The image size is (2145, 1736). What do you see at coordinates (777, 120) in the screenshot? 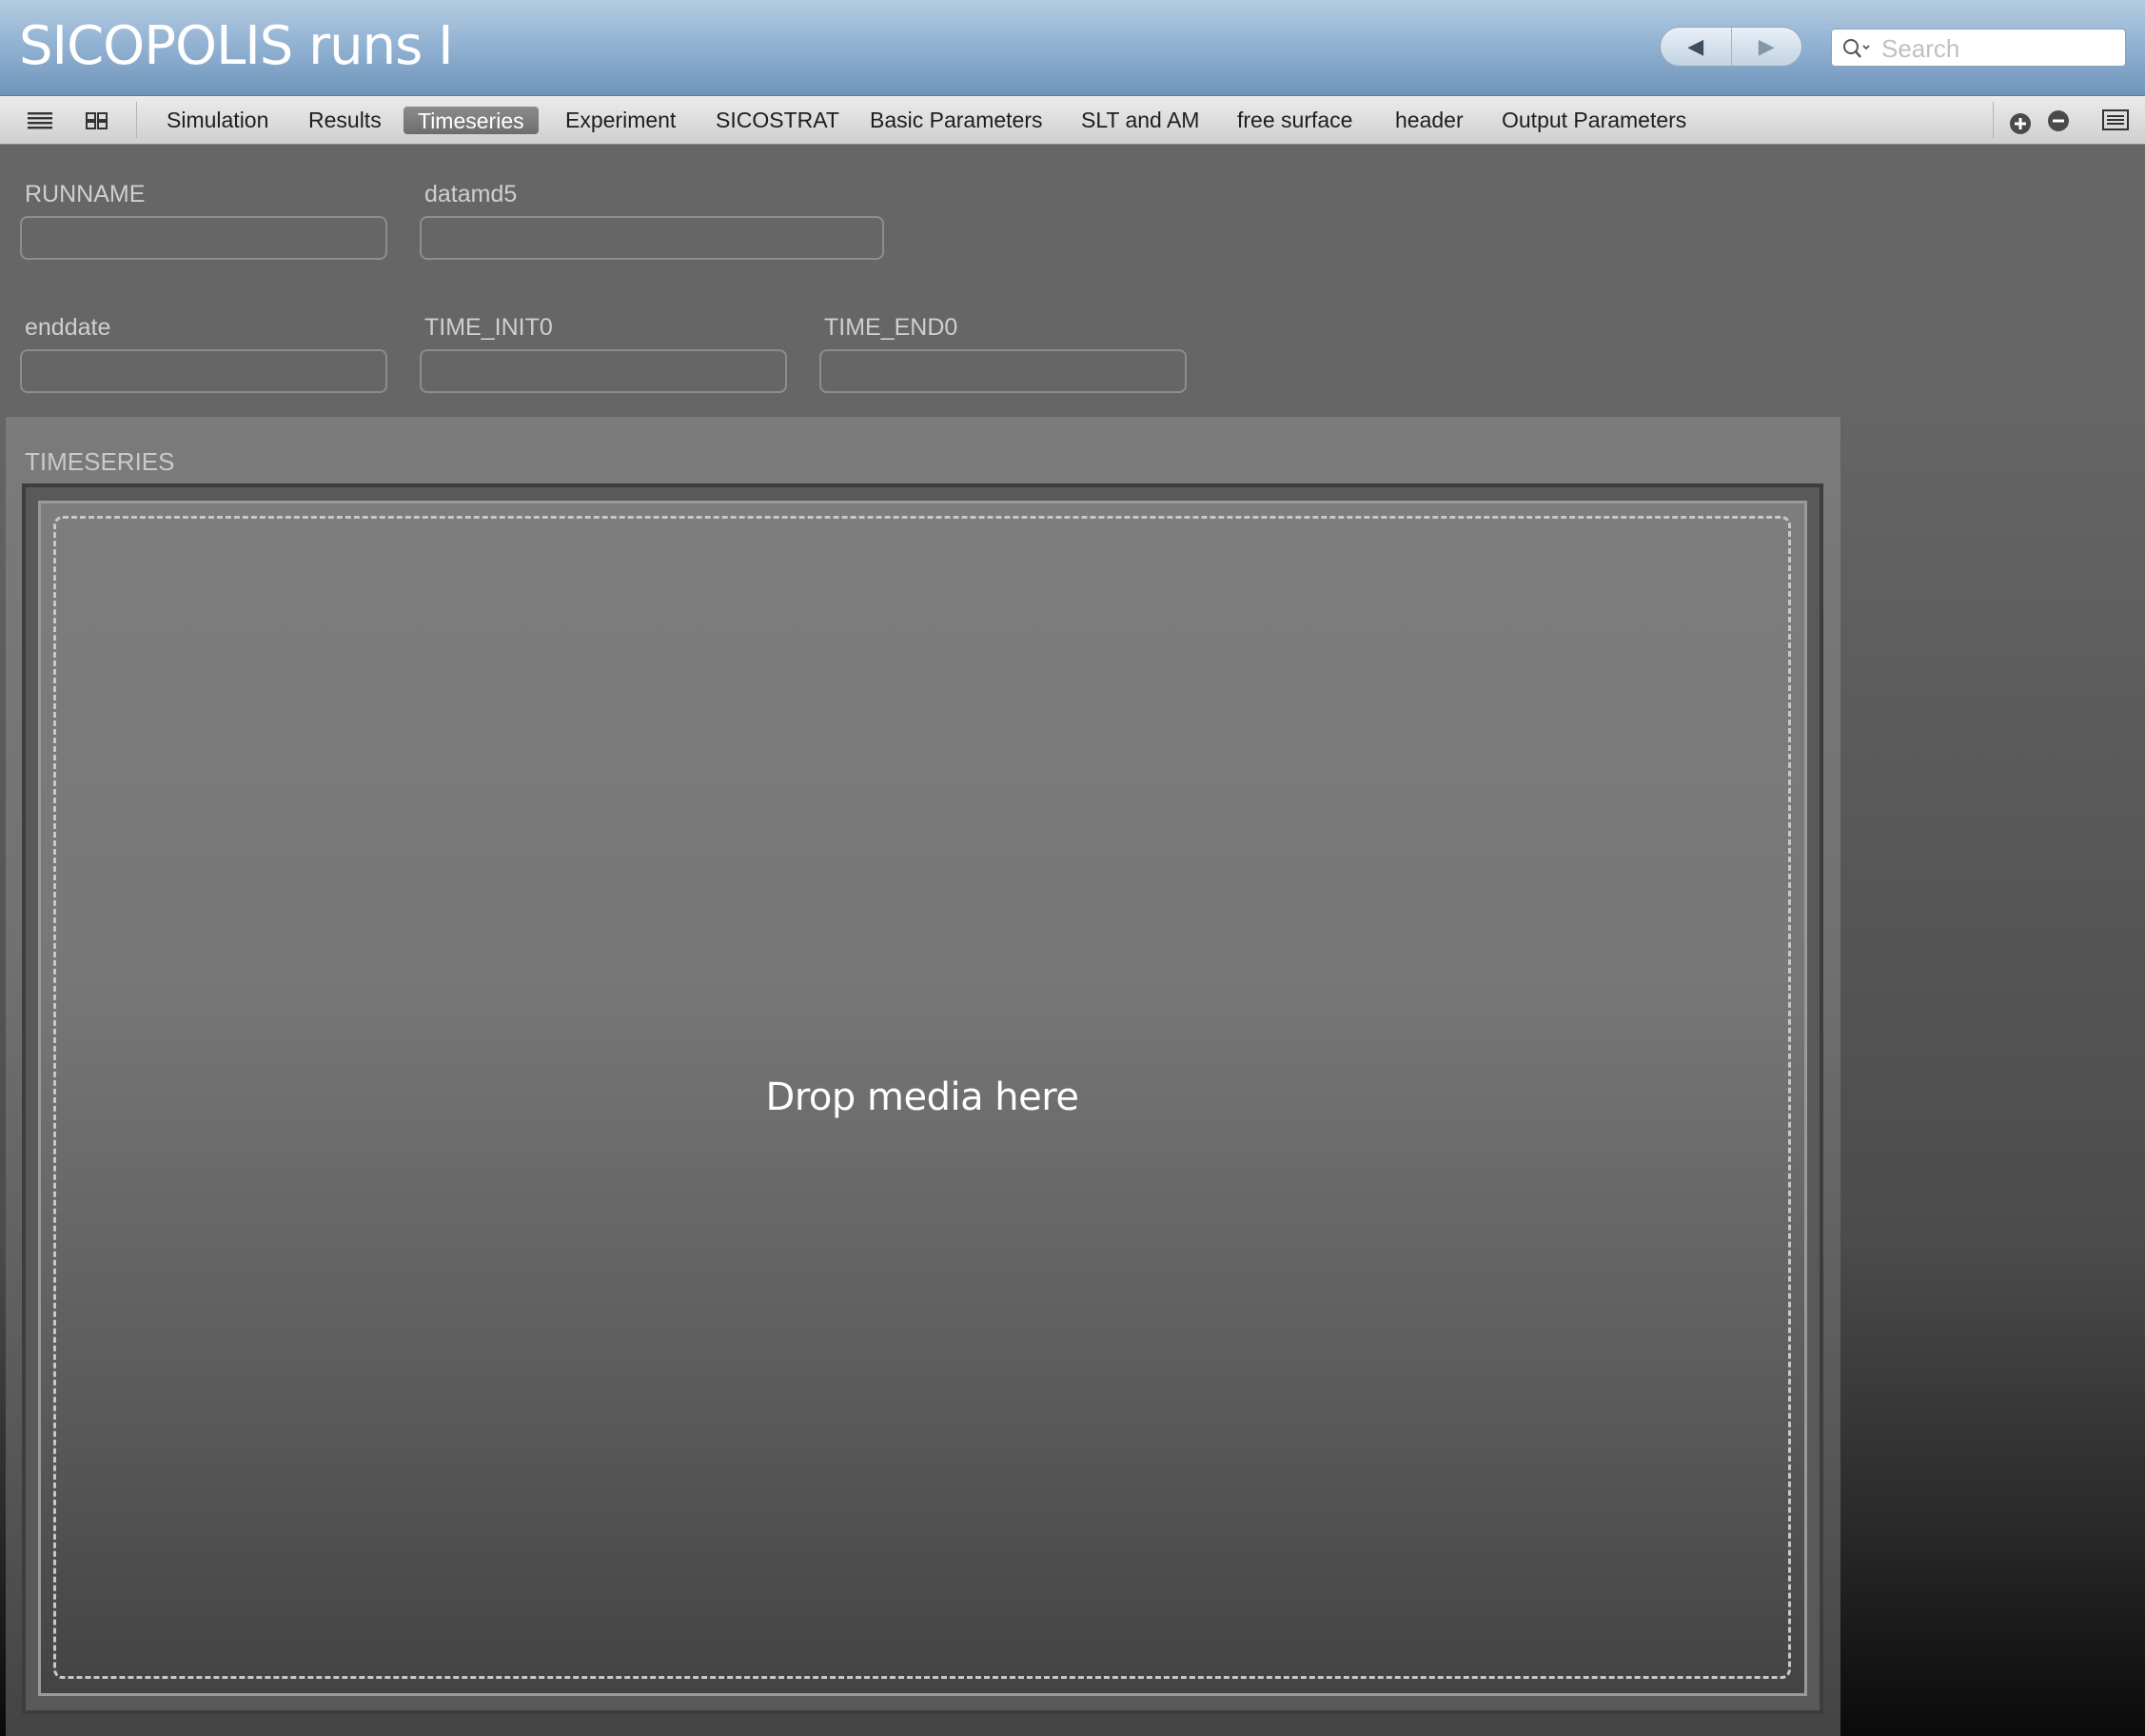
I see `tab-sicostrat: SICOSTRAT` at bounding box center [777, 120].